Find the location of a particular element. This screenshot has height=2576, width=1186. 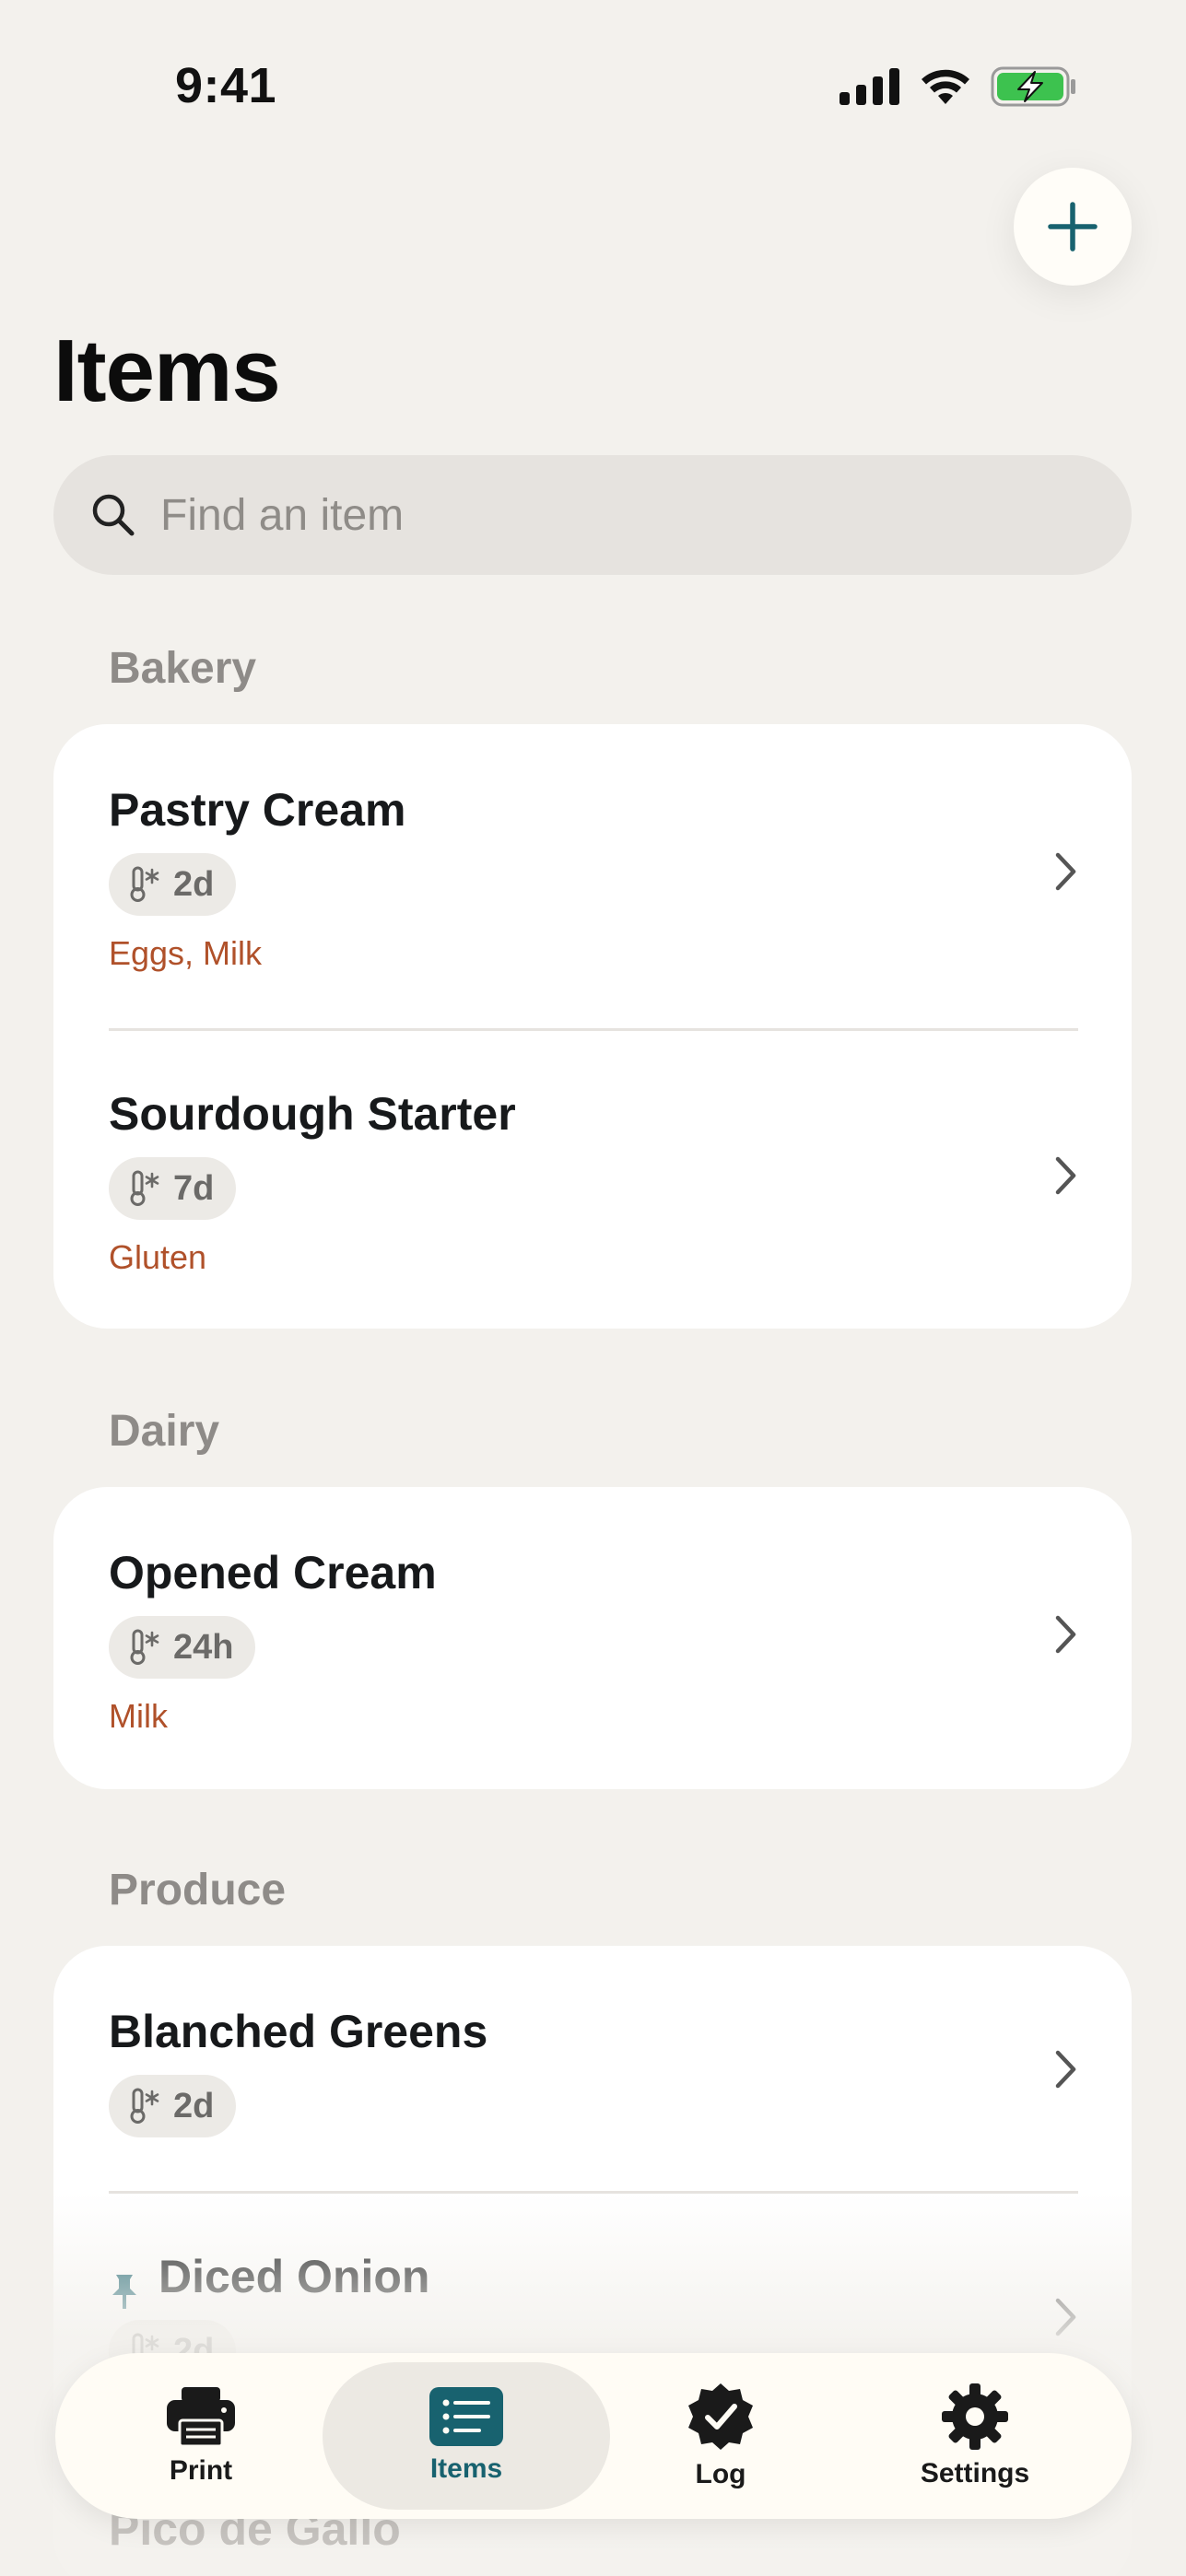

list-item: Pastry Cream 2d Eggs, Milk is located at coordinates (592, 876).